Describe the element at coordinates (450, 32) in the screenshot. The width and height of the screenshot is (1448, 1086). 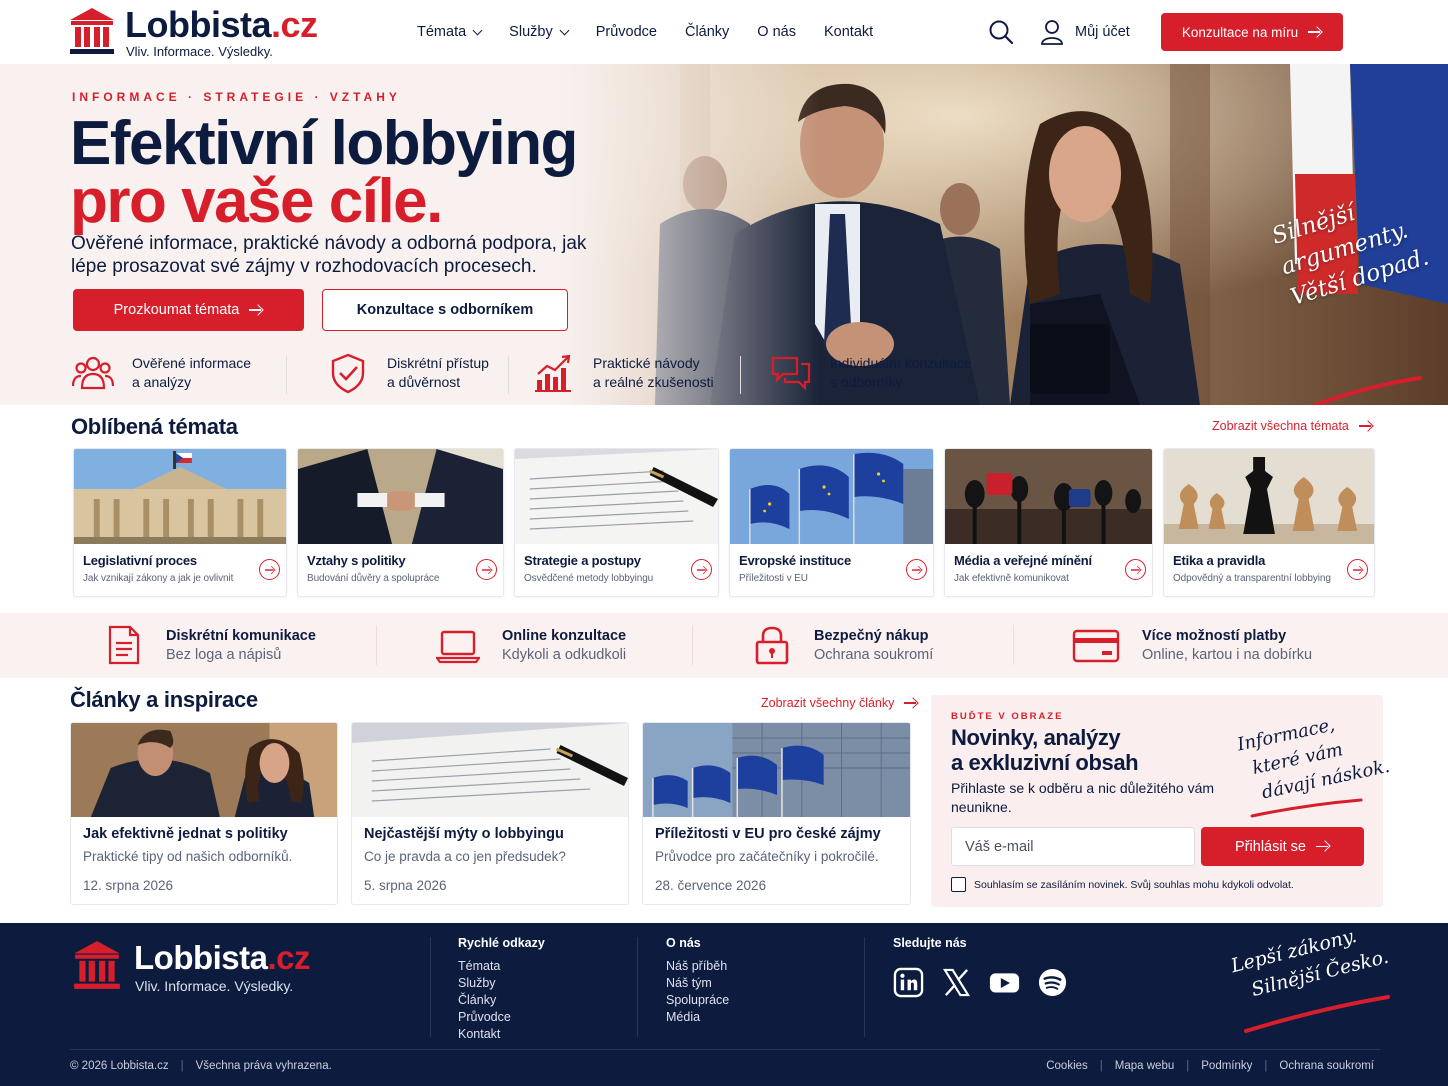
I see `nav-item-temata: Témata` at that location.